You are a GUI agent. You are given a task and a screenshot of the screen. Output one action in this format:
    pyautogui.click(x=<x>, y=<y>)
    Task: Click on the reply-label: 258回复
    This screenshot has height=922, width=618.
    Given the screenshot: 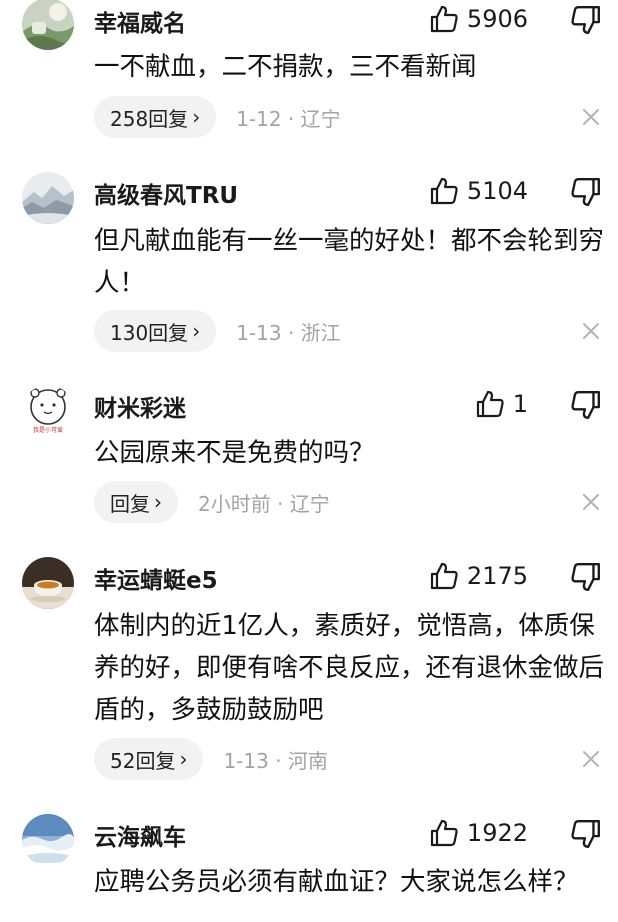 What is the action you would take?
    pyautogui.click(x=149, y=118)
    